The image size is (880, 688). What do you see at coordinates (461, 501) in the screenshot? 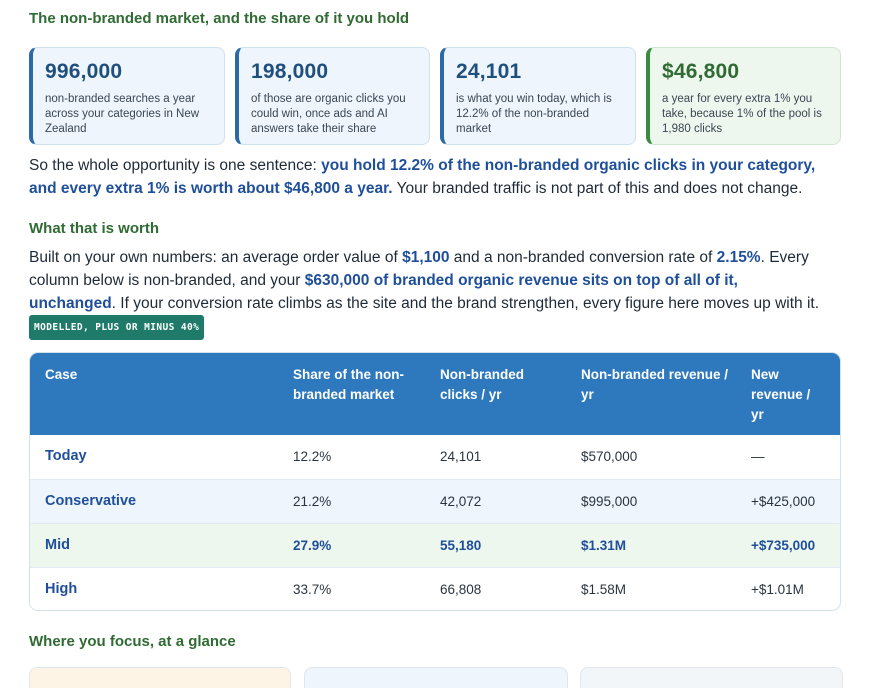
I see `cell-clicks: 42,072` at bounding box center [461, 501].